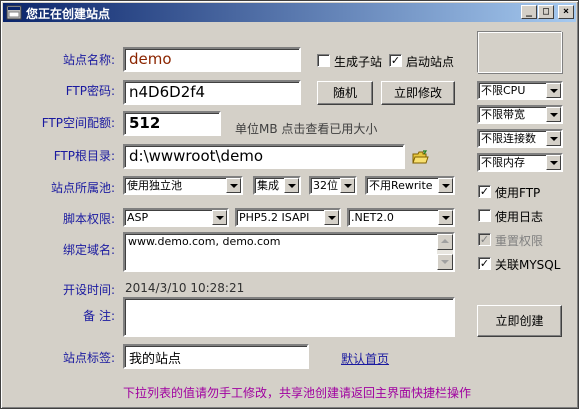 The image size is (579, 409). What do you see at coordinates (484, 191) in the screenshot?
I see `use-ftp-box: ✓` at bounding box center [484, 191].